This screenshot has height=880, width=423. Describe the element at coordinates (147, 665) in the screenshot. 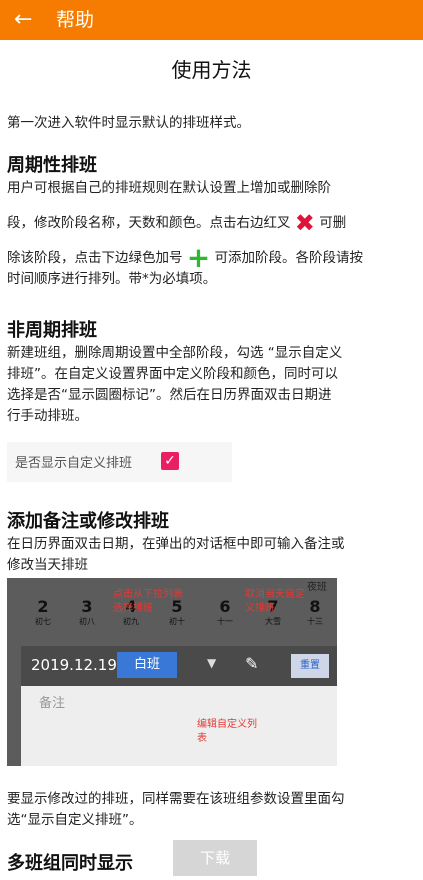

I see `shift-select: 白班` at that location.